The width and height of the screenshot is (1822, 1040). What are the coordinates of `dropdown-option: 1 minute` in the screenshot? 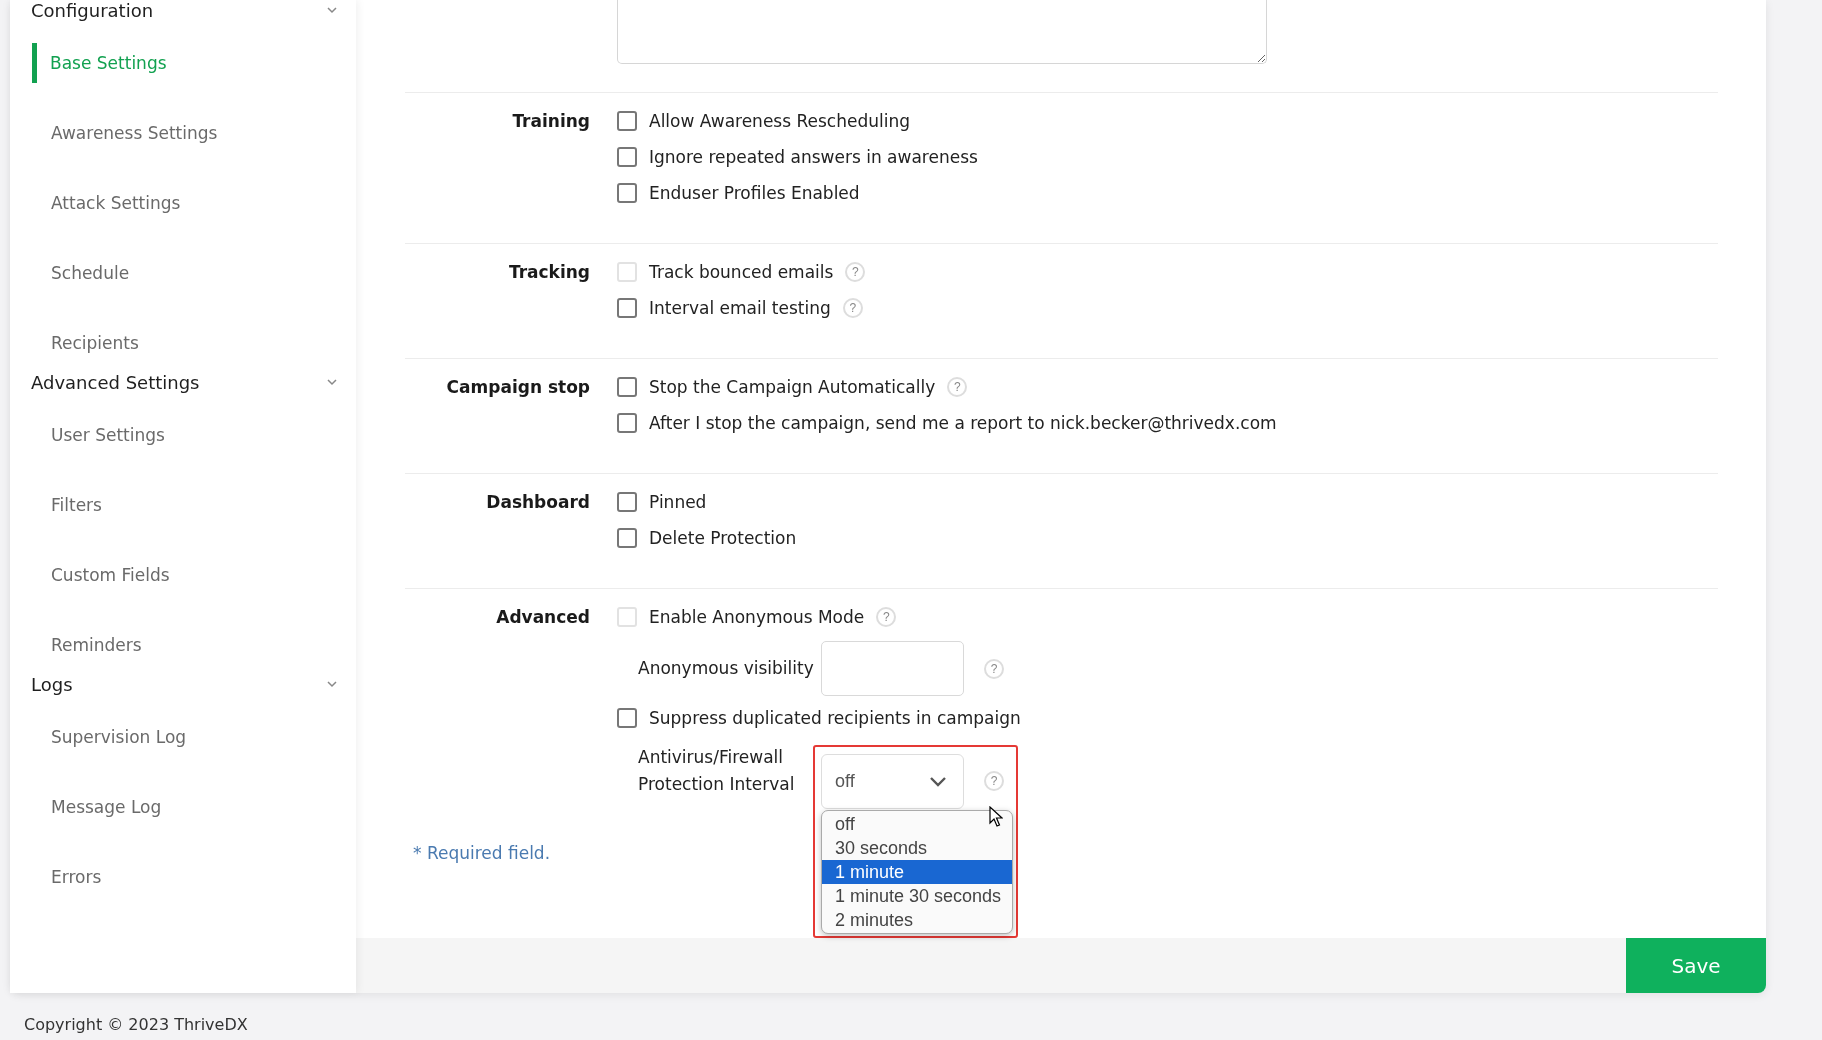 It's located at (917, 872).